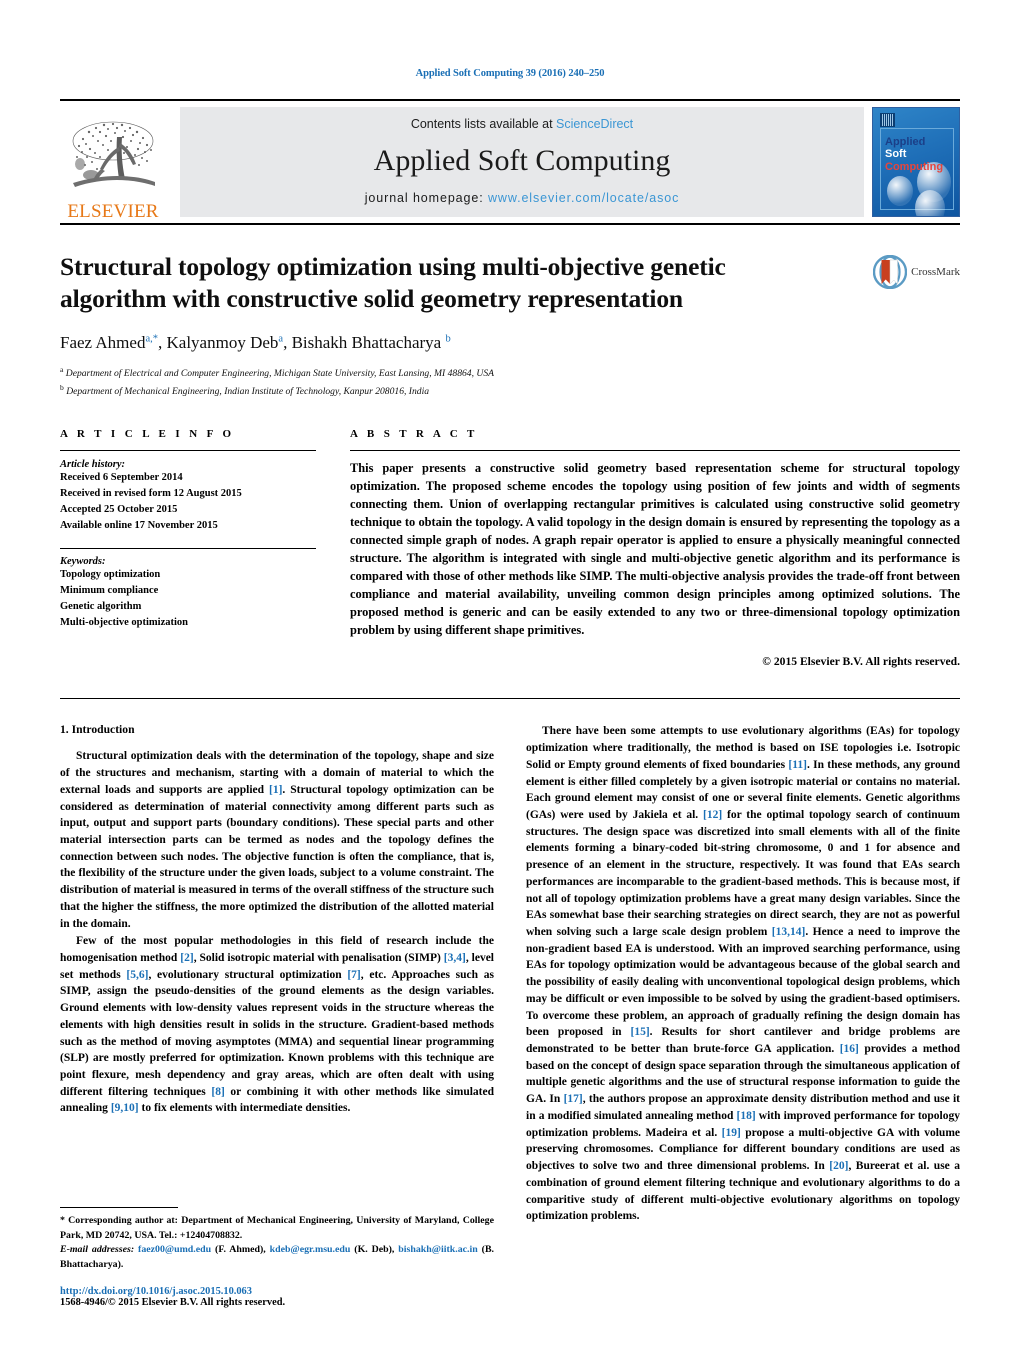 This screenshot has width=1020, height=1351. Describe the element at coordinates (275, 790) in the screenshot. I see `citation-ref: [1]` at that location.